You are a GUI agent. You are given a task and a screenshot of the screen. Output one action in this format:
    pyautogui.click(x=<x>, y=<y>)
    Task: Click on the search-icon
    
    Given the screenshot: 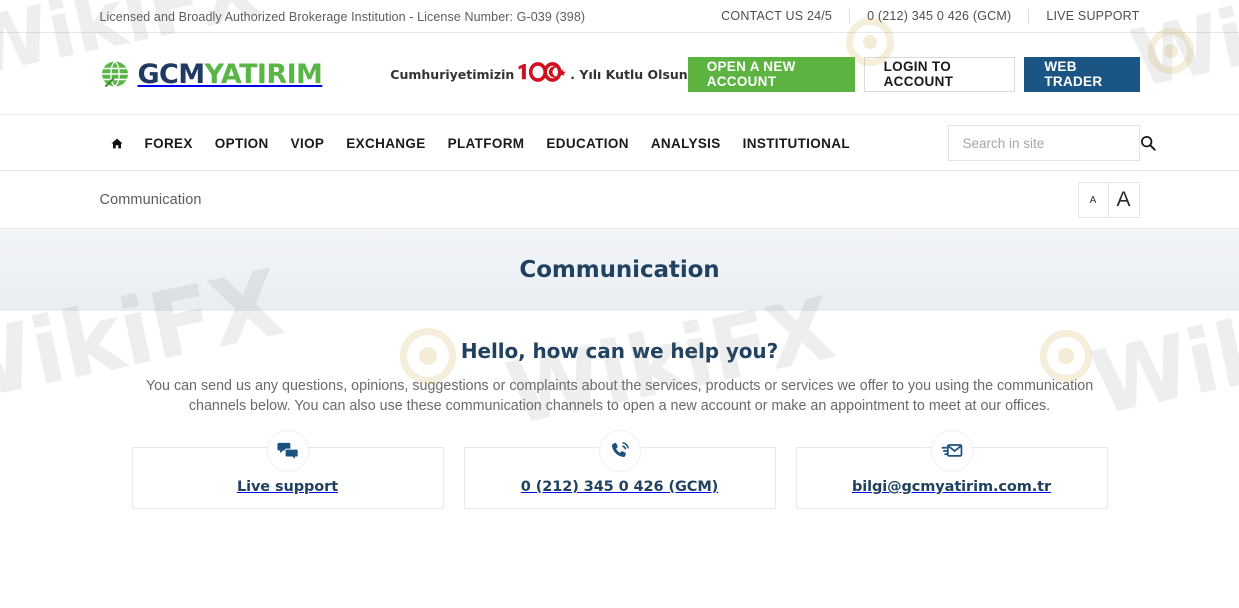 What is the action you would take?
    pyautogui.click(x=1148, y=143)
    